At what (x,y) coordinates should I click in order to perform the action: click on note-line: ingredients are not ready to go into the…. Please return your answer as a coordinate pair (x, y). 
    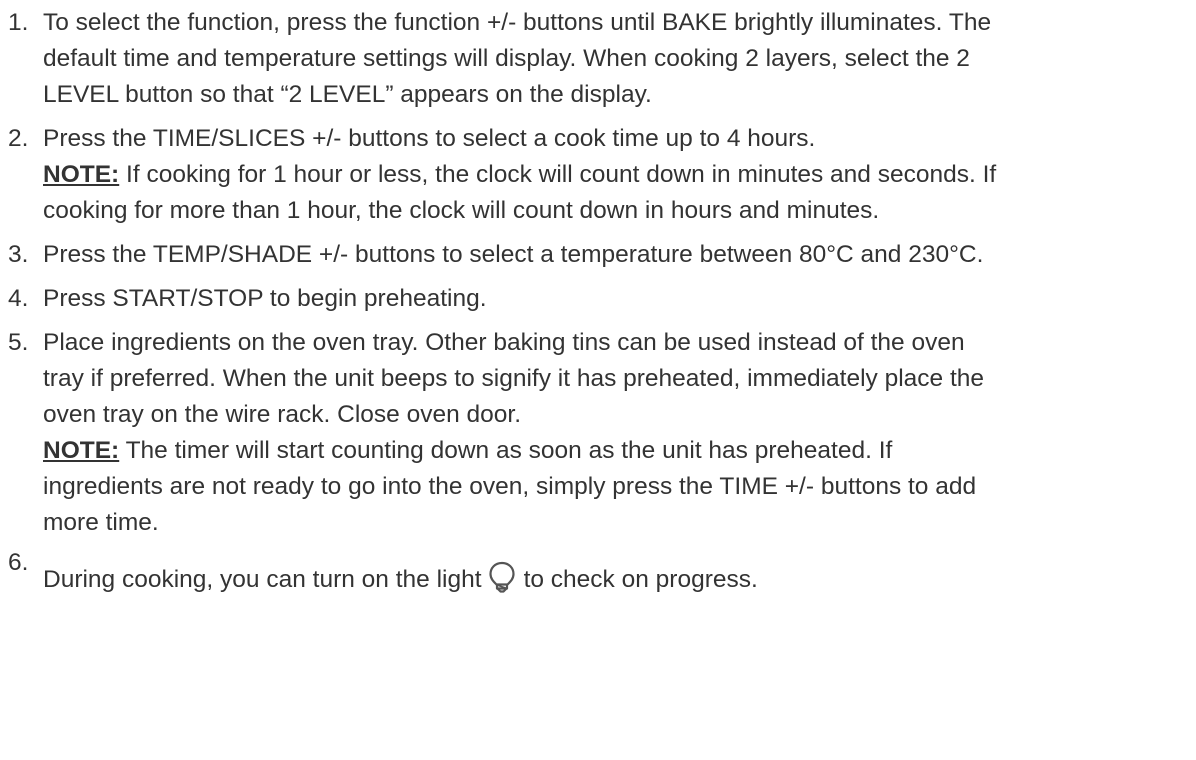
    Looking at the image, I should click on (510, 486).